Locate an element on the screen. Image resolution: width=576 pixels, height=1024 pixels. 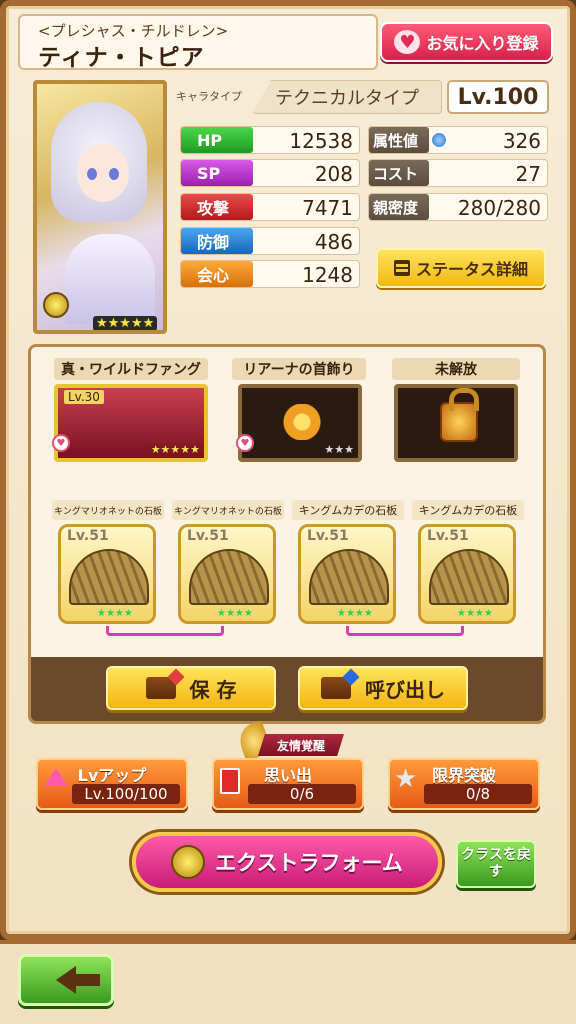
stat-label: HP is located at coordinates (217, 140).